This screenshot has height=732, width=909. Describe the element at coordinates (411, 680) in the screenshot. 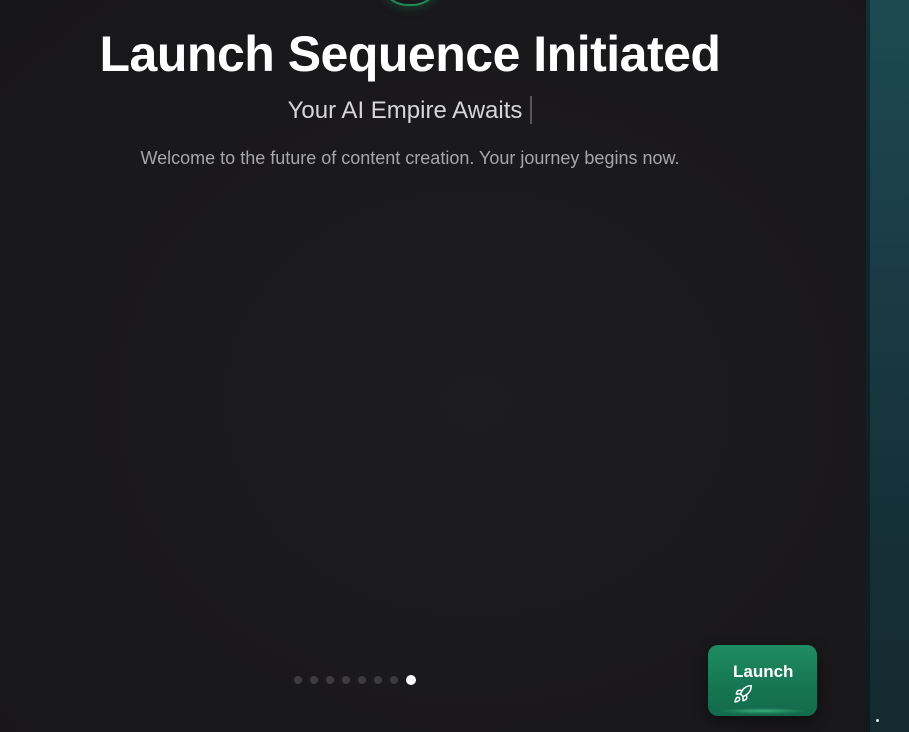

I see `step-dot-8-active` at that location.